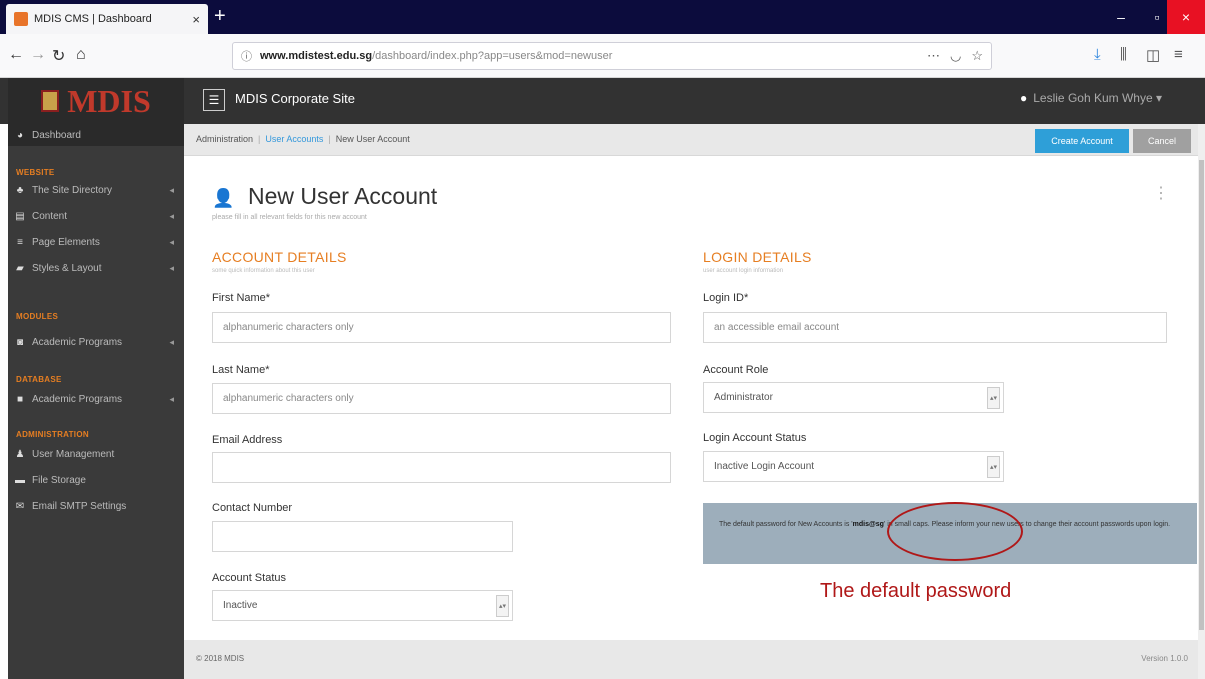 Image resolution: width=1205 pixels, height=679 pixels. I want to click on email-label: Email Address, so click(247, 440).